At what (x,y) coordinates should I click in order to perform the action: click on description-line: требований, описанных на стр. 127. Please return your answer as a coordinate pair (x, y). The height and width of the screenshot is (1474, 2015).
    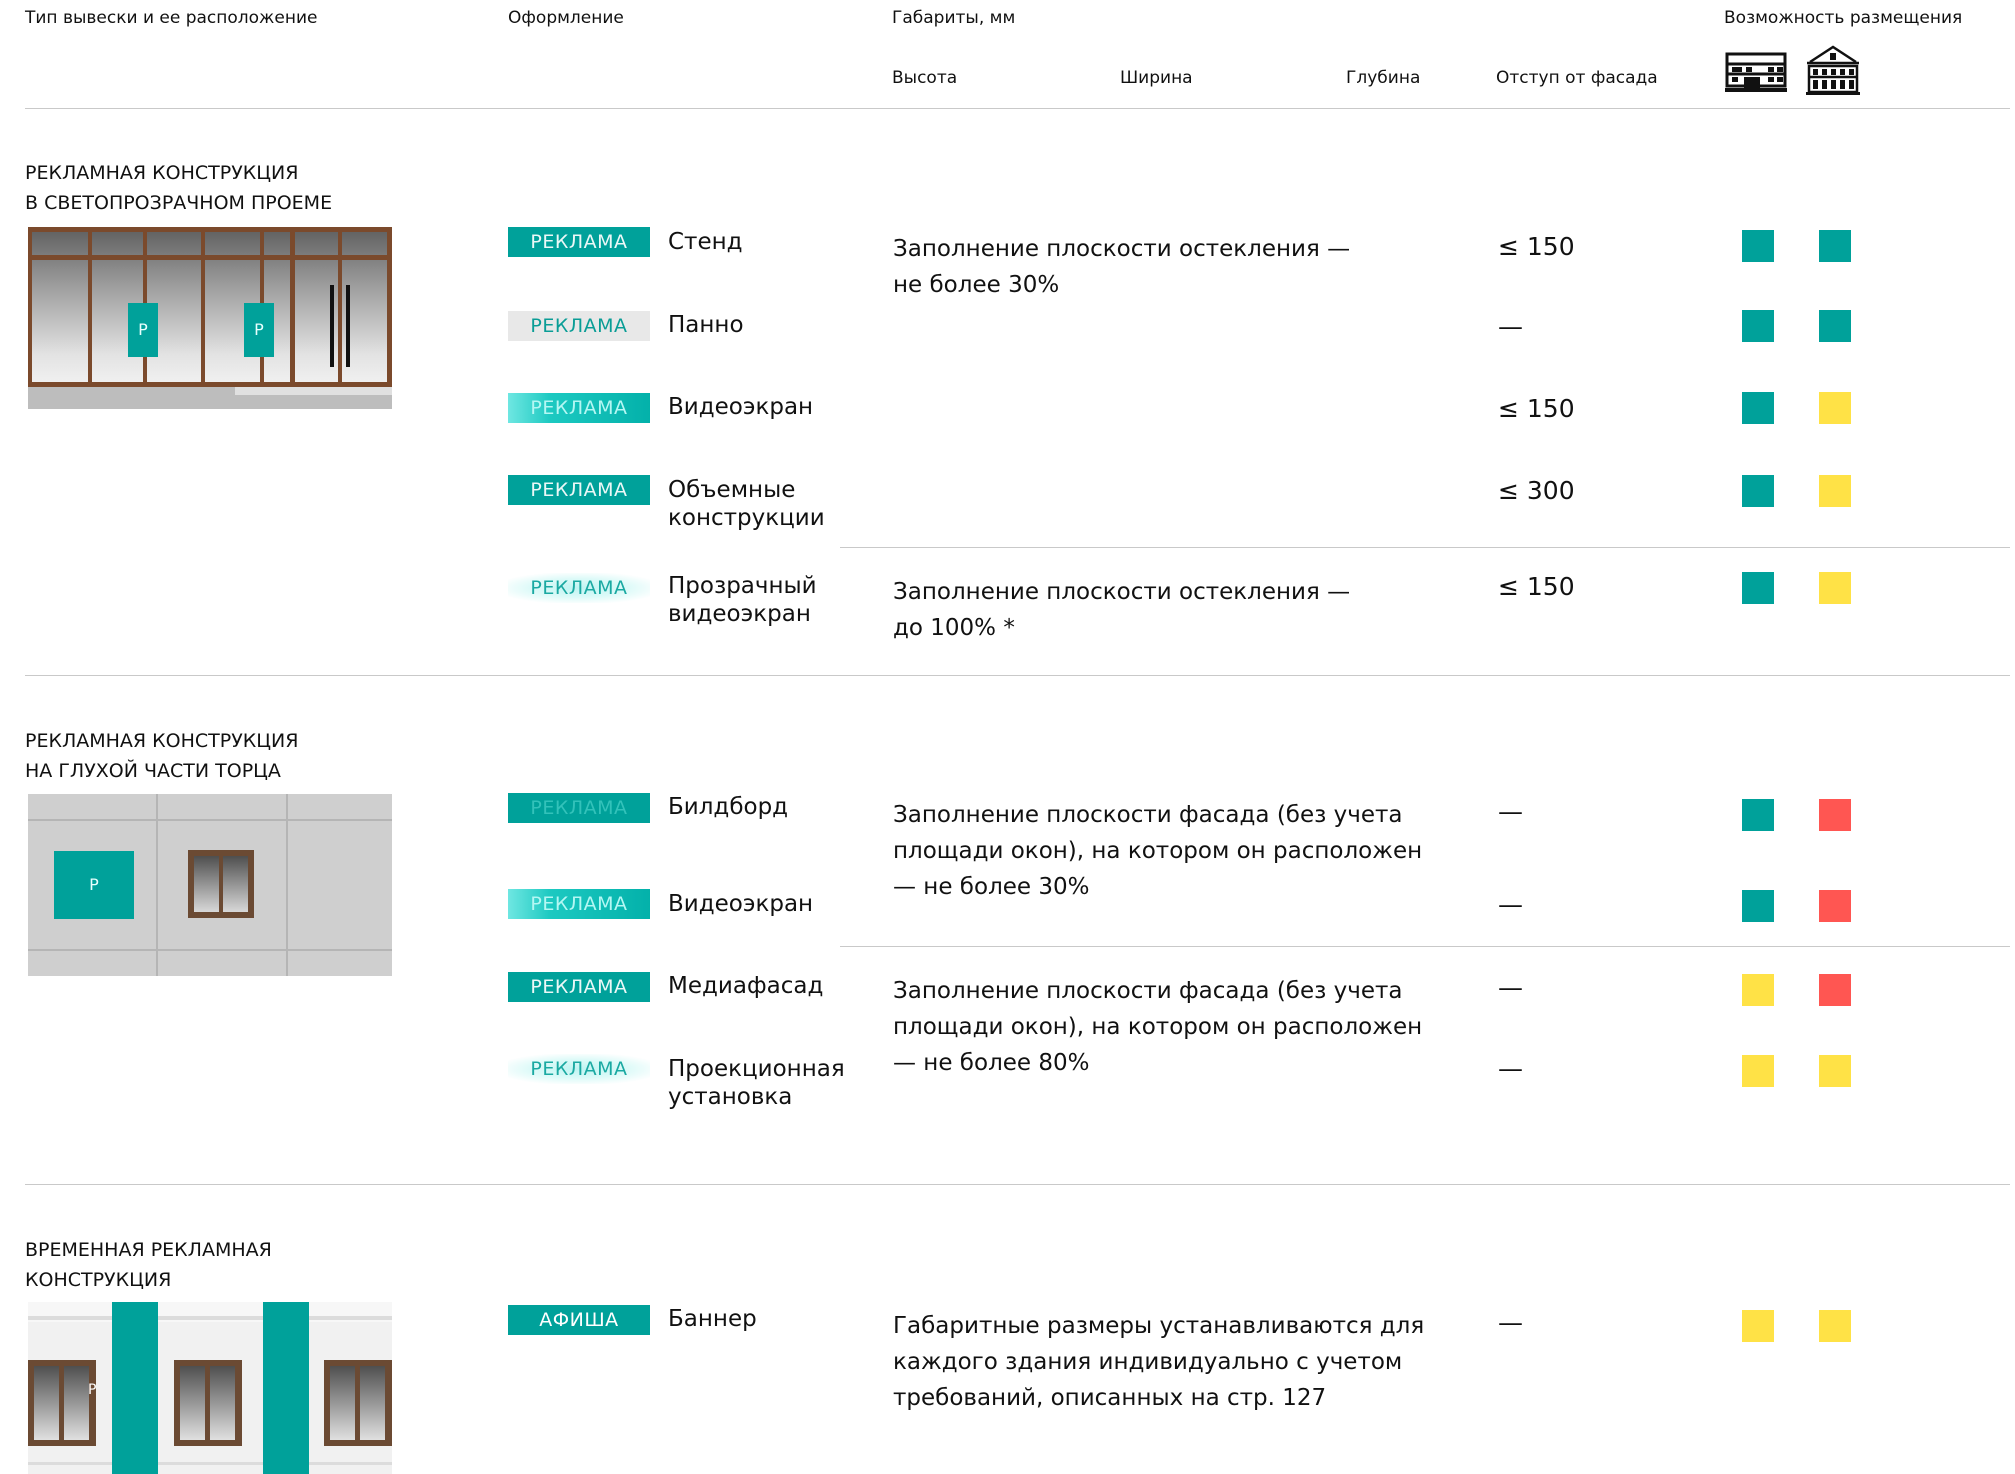
    Looking at the image, I should click on (1110, 1398).